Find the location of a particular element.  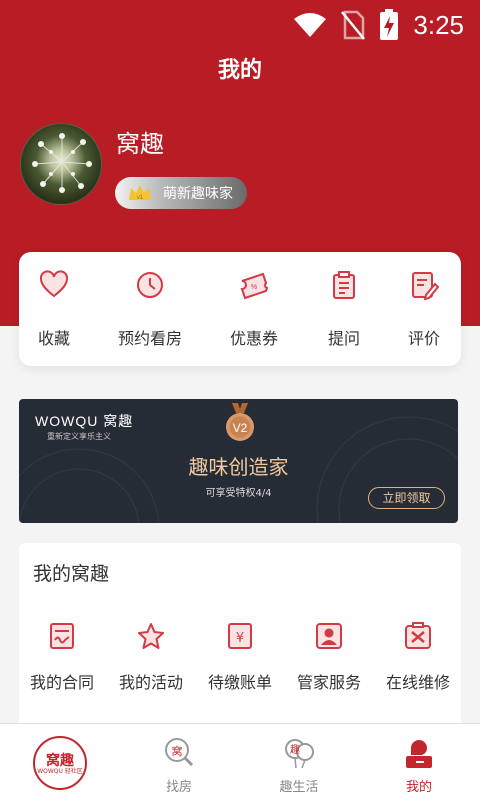

clock-icon is located at coordinates (150, 285).